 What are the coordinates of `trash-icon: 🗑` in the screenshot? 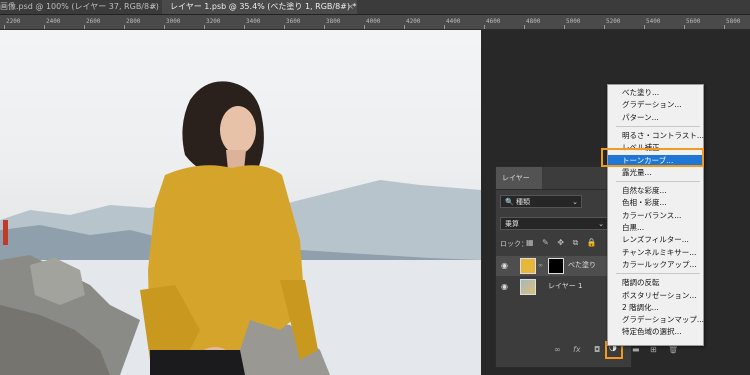 It's located at (673, 349).